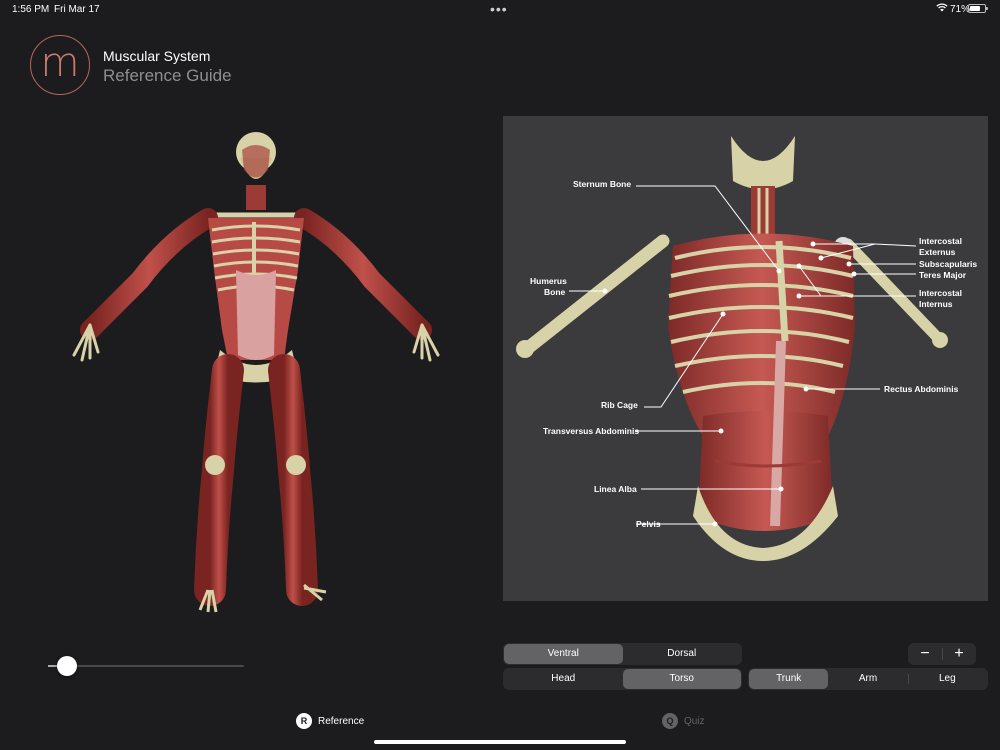 The height and width of the screenshot is (750, 1000). Describe the element at coordinates (947, 679) in the screenshot. I see `segment-leg: Leg` at that location.